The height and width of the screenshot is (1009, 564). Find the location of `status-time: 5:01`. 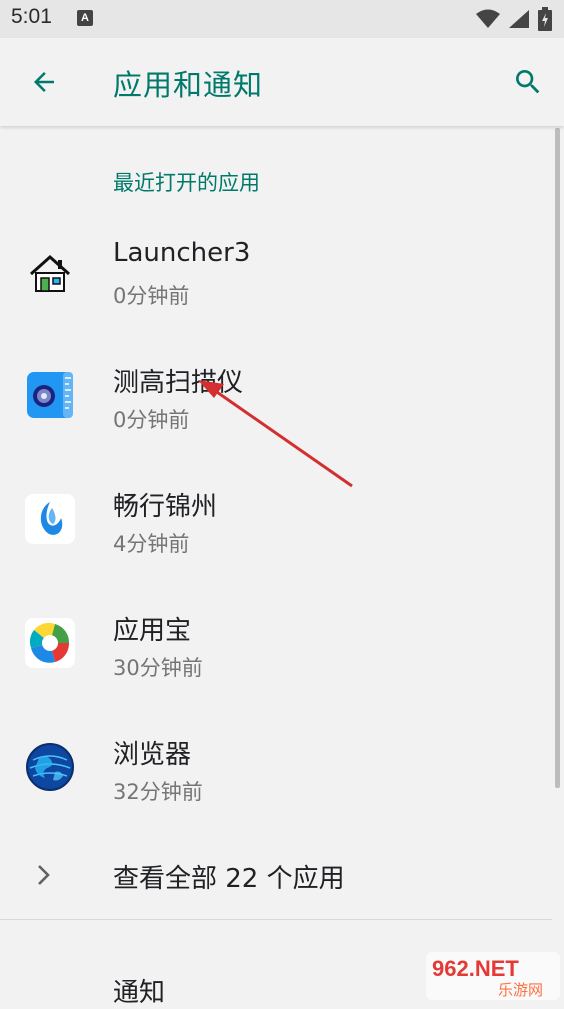

status-time: 5:01 is located at coordinates (31, 16).